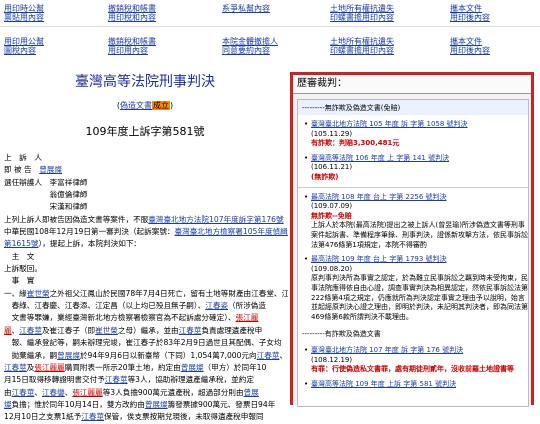  Describe the element at coordinates (68, 330) in the screenshot. I see `judgment-text: 及崔江春子（即` at that location.